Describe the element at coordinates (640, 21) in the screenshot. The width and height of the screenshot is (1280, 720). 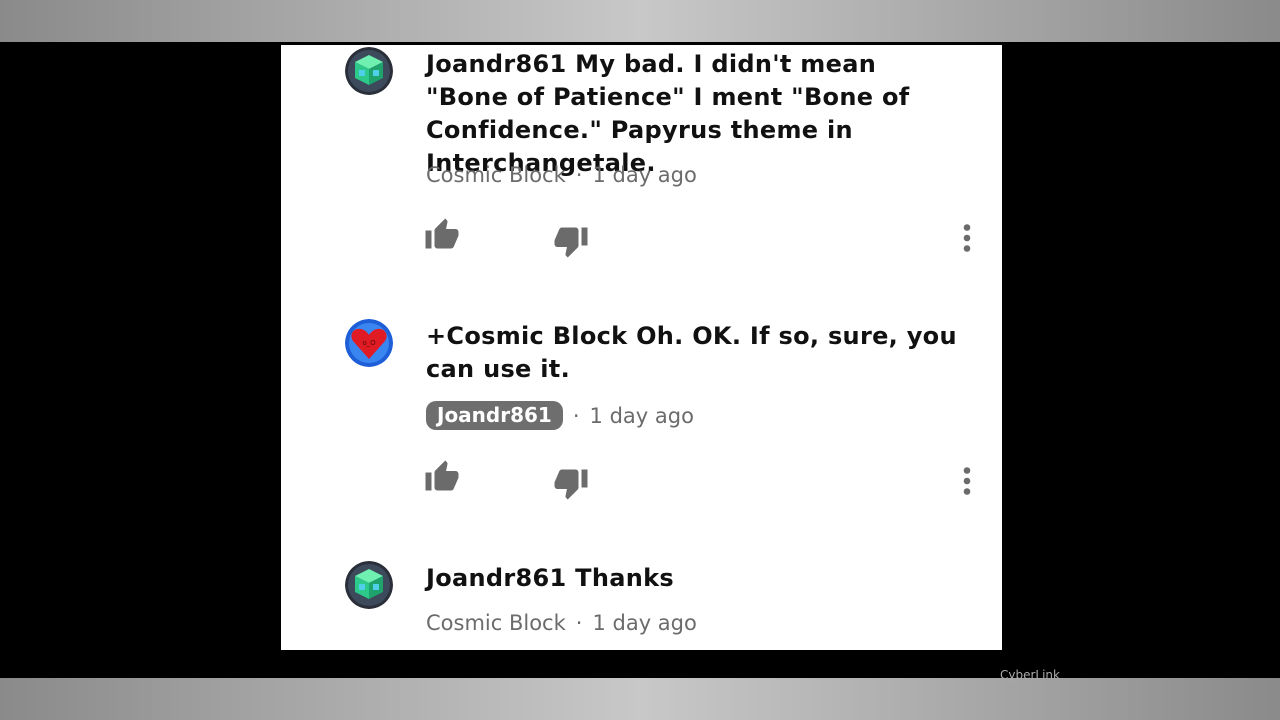
I see `top-letterbox-bar` at that location.